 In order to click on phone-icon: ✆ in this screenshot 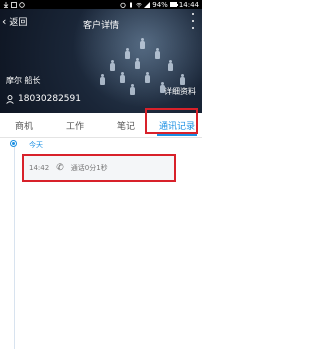, I will do `click(60, 168)`.